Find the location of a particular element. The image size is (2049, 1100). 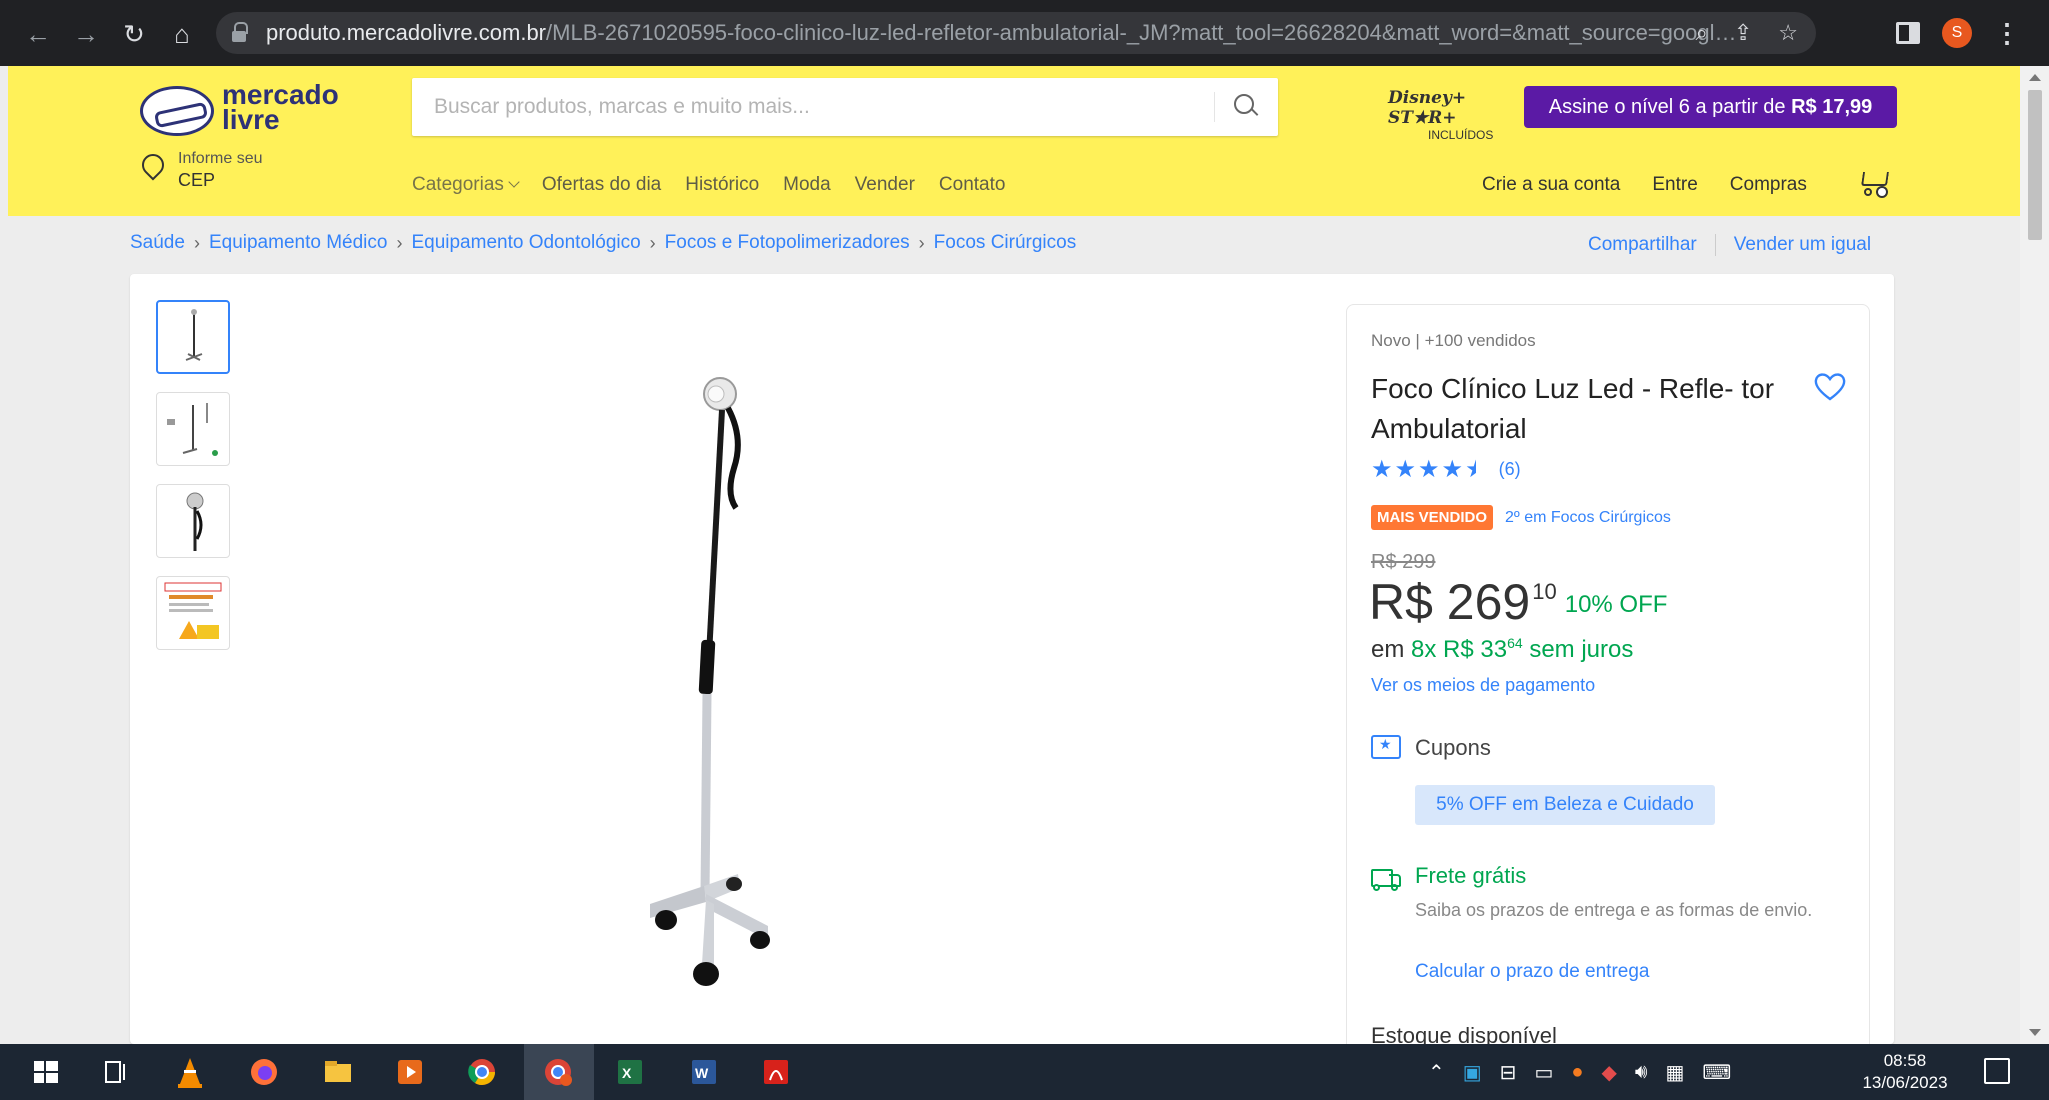

bestseller-row: MAIS VENDIDO 2º em Focos Cirúrgicos is located at coordinates (1521, 517).